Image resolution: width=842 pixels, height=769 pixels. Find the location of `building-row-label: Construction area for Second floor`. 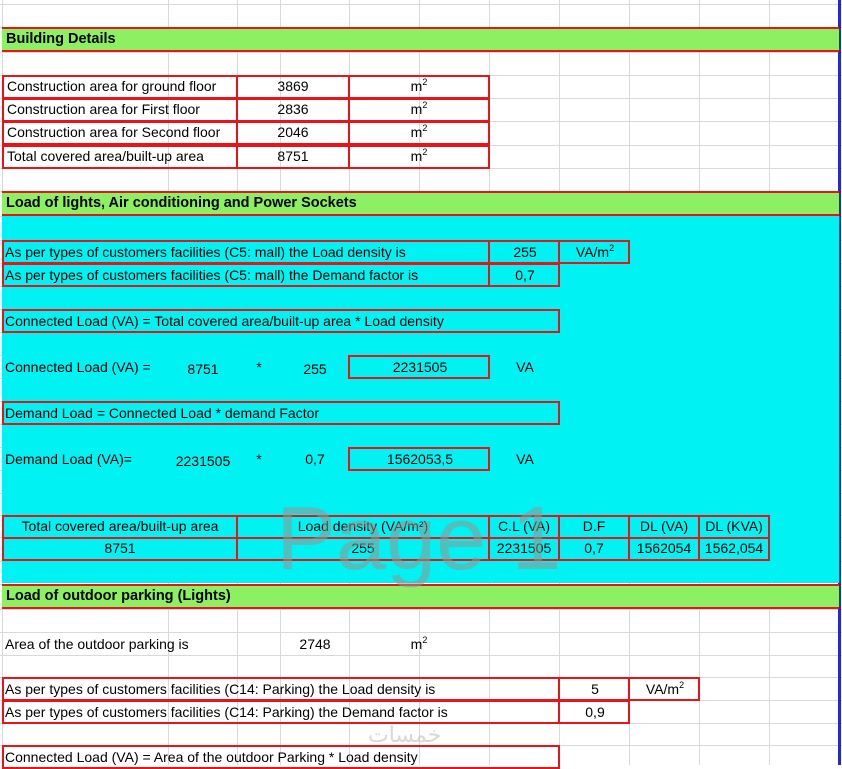

building-row-label: Construction area for Second floor is located at coordinates (120, 133).